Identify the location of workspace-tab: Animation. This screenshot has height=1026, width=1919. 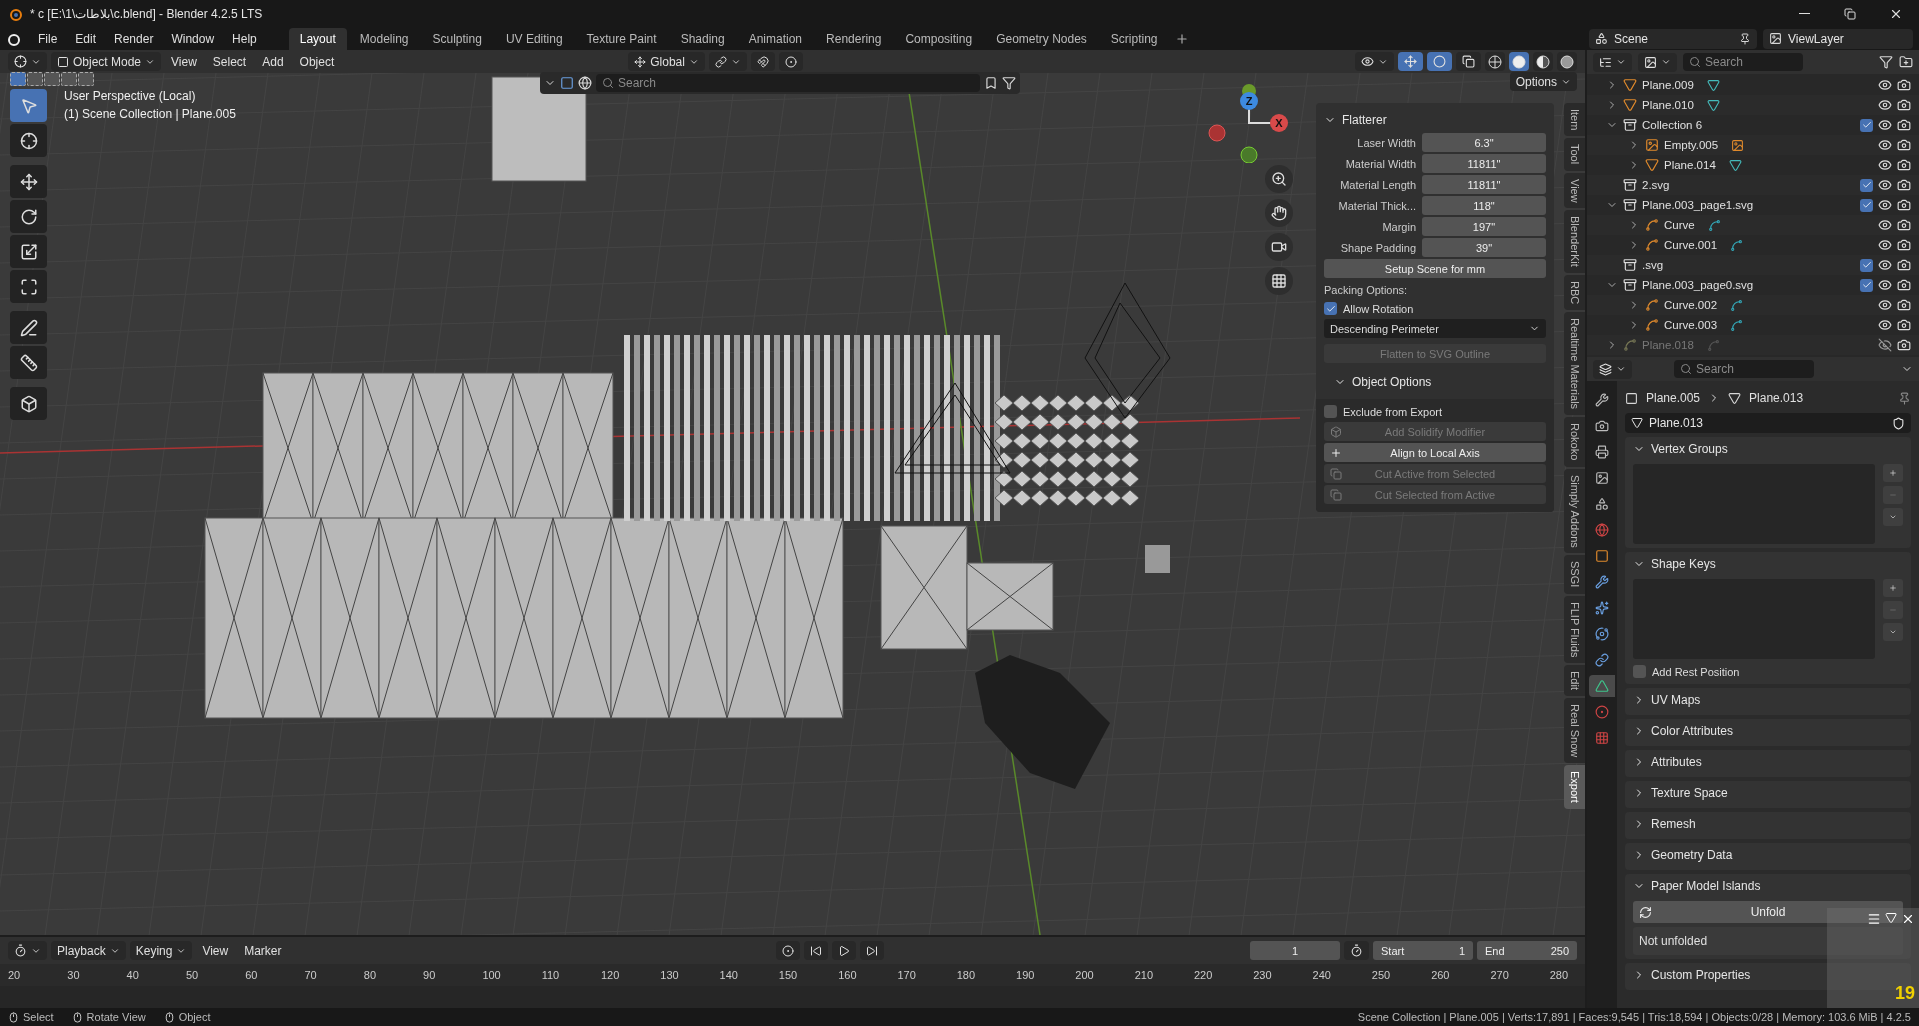
(775, 39).